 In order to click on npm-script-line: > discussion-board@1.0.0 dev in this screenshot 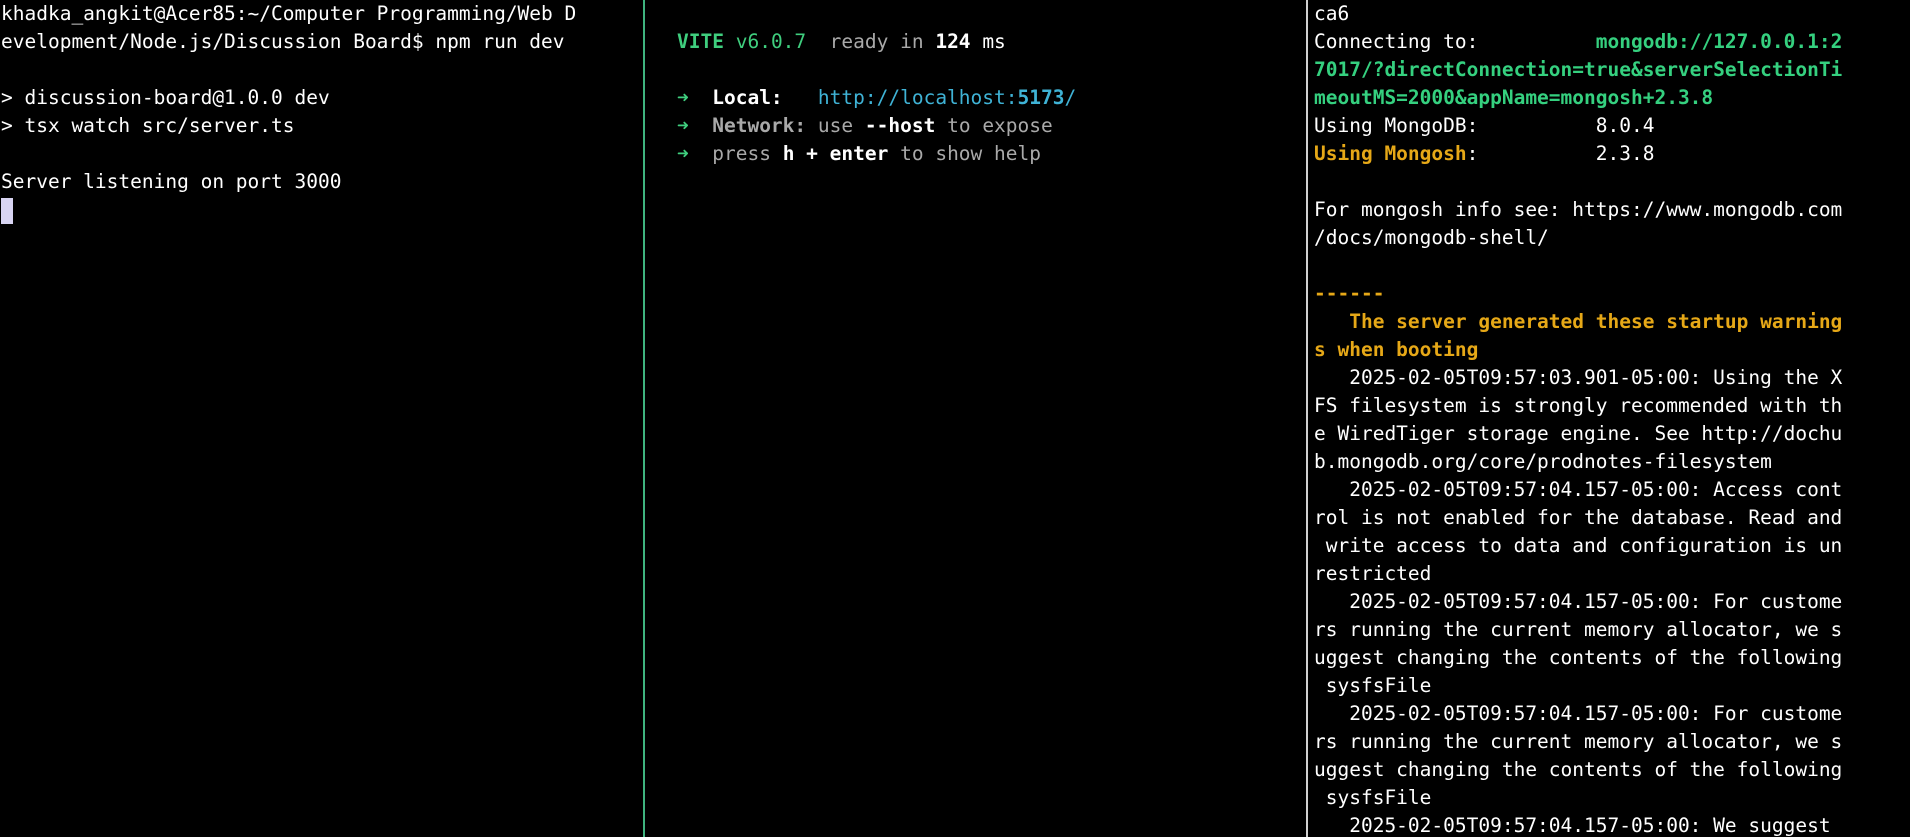, I will do `click(165, 97)`.